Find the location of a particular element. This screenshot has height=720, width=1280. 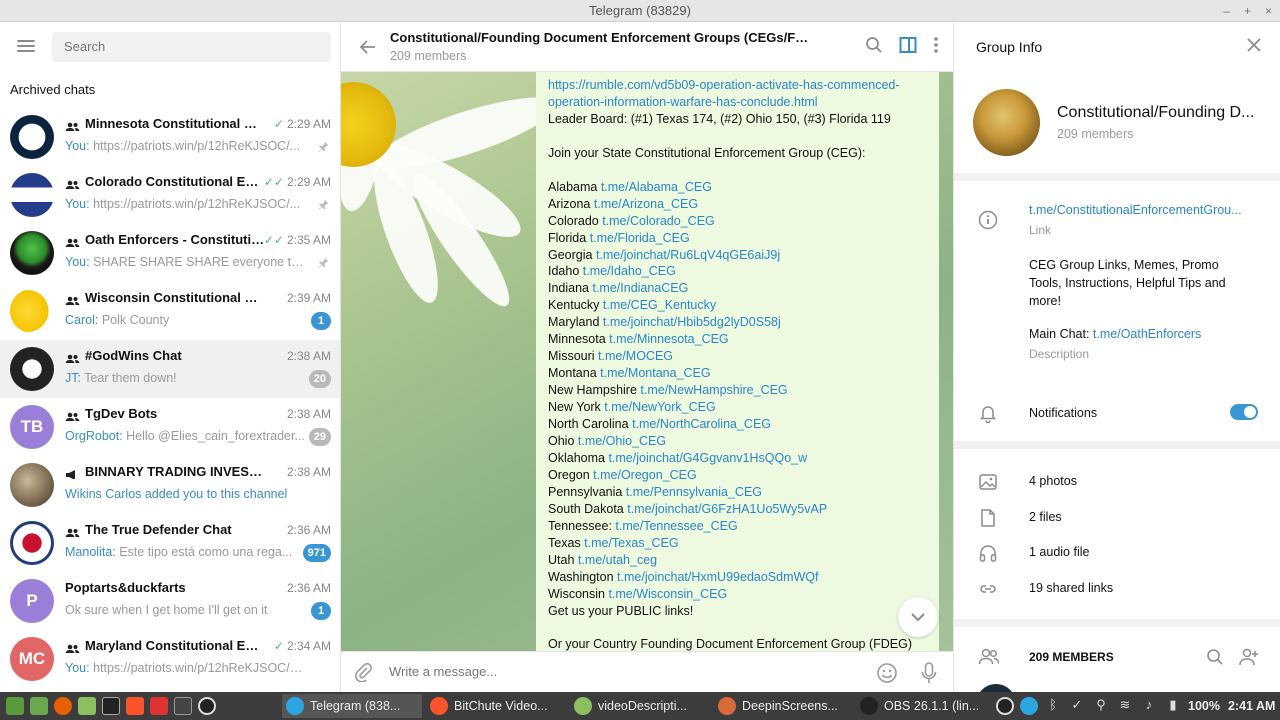

message-link: t.me/Texas_CEG is located at coordinates (631, 543).